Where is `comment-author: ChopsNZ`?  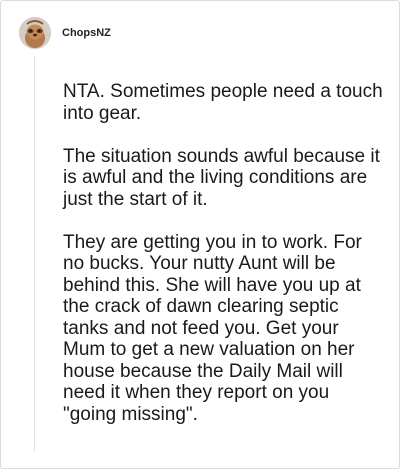
comment-author: ChopsNZ is located at coordinates (86, 33).